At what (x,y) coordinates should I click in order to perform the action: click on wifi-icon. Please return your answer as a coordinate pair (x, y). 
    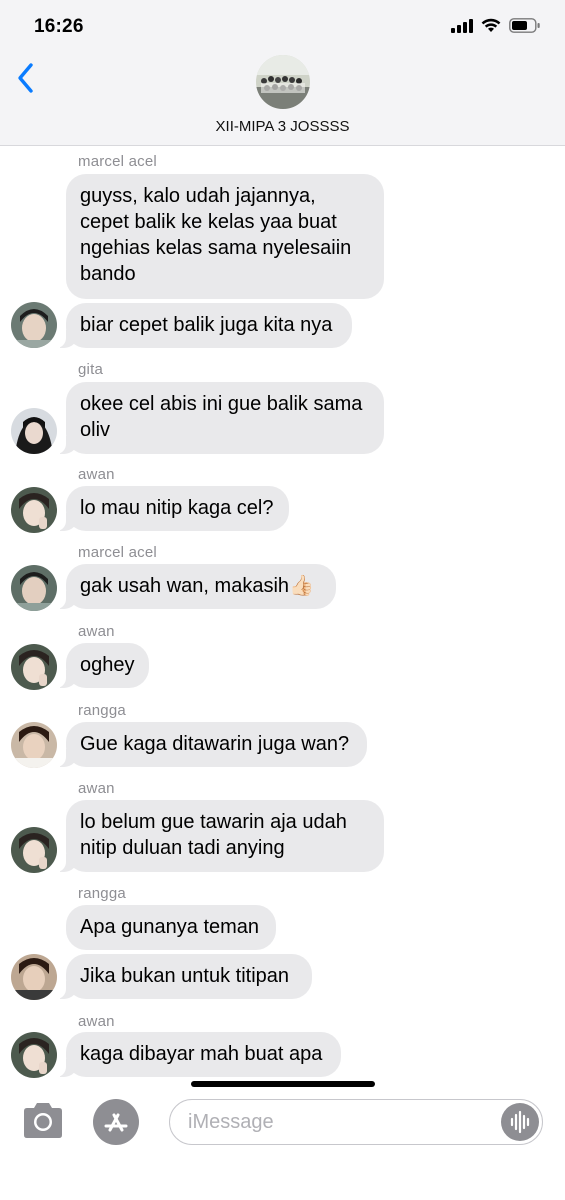
    Looking at the image, I should click on (491, 25).